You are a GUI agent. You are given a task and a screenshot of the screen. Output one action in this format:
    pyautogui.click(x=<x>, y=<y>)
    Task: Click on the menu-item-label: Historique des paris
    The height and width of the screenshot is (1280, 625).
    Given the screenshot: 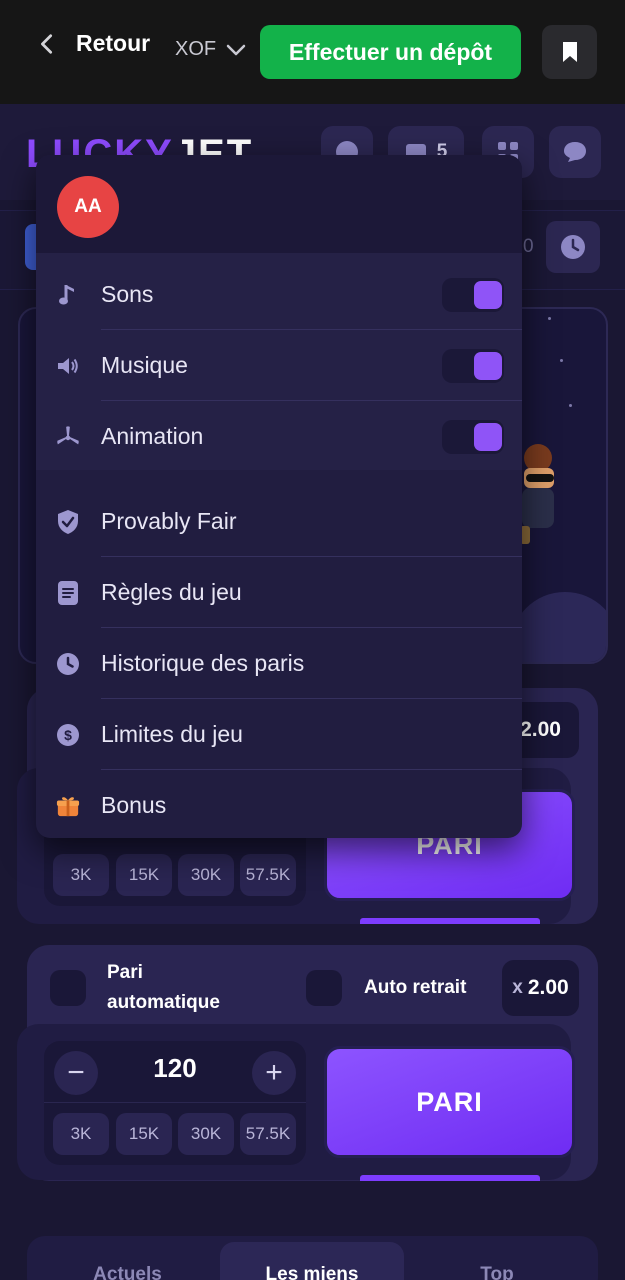 What is the action you would take?
    pyautogui.click(x=203, y=663)
    